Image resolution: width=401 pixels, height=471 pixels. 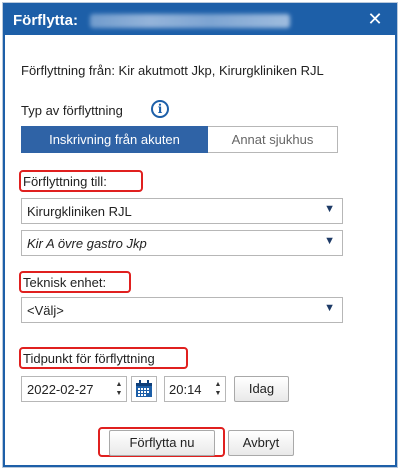 What do you see at coordinates (72, 110) in the screenshot?
I see `move-type-label: Typ av förflyttning` at bounding box center [72, 110].